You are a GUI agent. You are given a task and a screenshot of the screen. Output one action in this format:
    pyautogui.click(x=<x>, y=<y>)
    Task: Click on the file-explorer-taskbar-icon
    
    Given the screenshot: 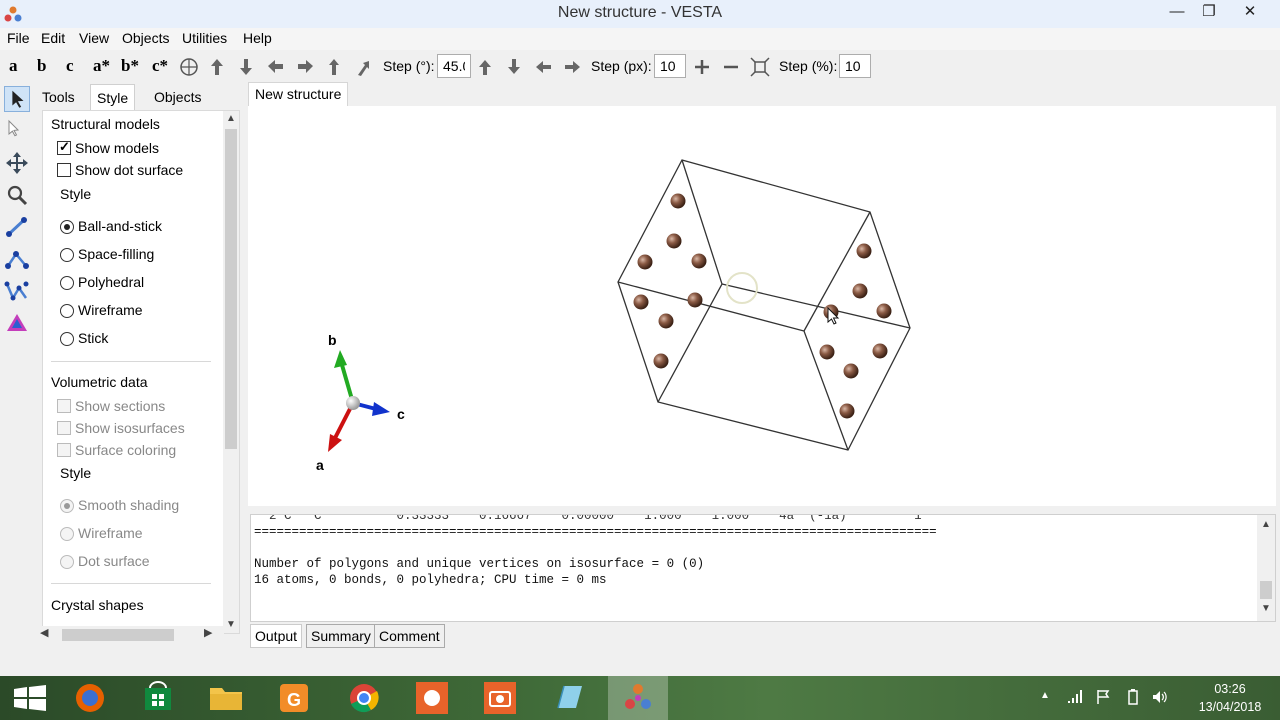 What is the action you would take?
    pyautogui.click(x=226, y=698)
    